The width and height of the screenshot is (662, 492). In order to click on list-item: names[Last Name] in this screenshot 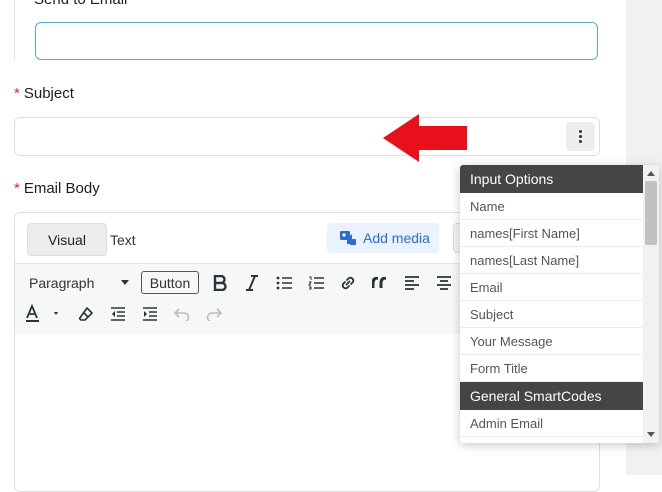, I will do `click(551, 260)`.